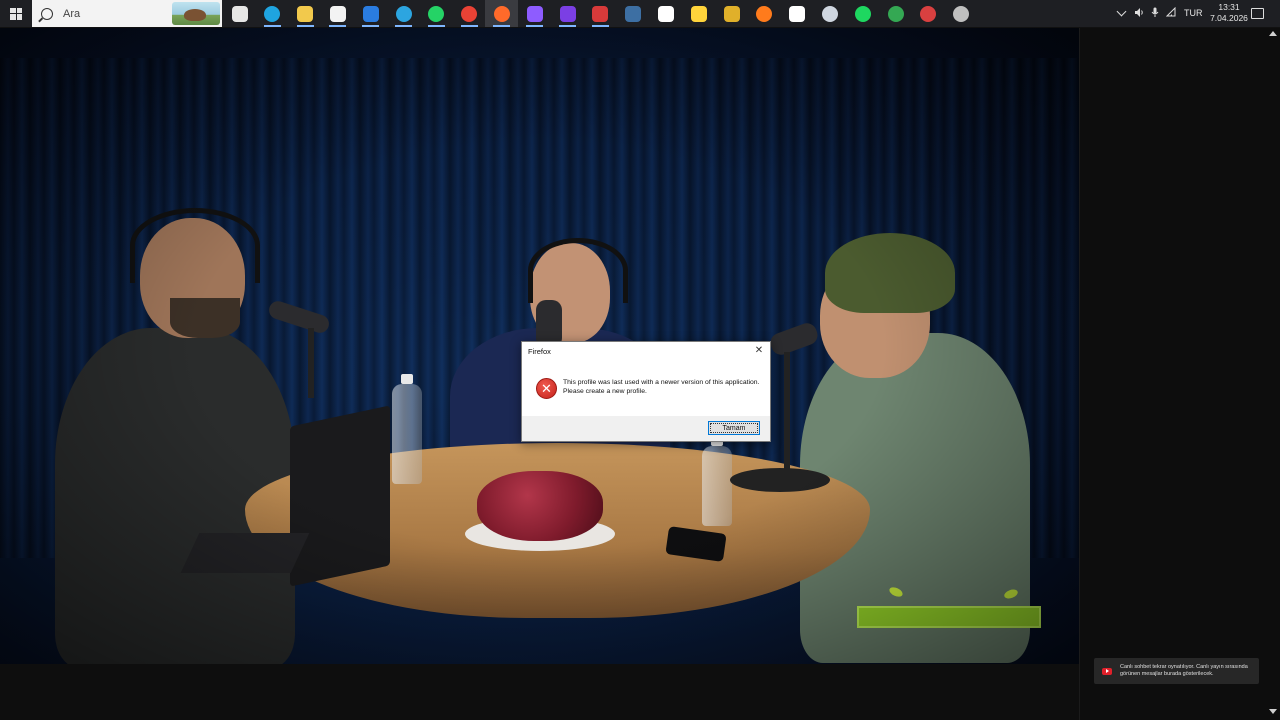 This screenshot has height=720, width=1280. I want to click on record-app-icon, so click(928, 13).